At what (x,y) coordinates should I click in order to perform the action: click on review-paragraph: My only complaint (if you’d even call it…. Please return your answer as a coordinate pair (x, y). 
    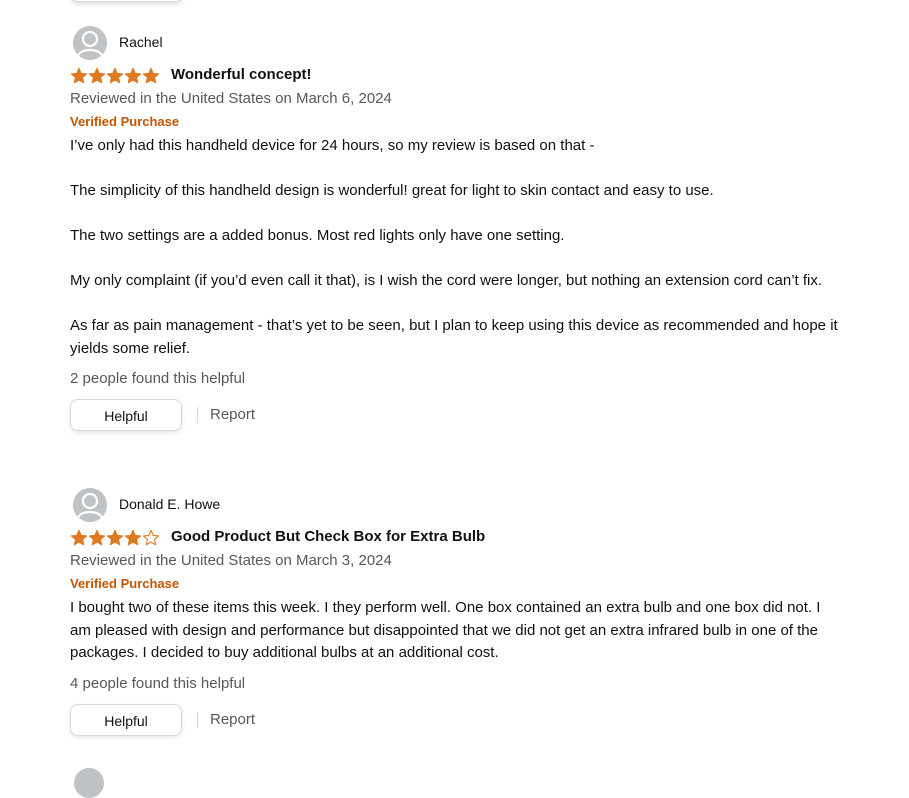
    Looking at the image, I should click on (446, 280).